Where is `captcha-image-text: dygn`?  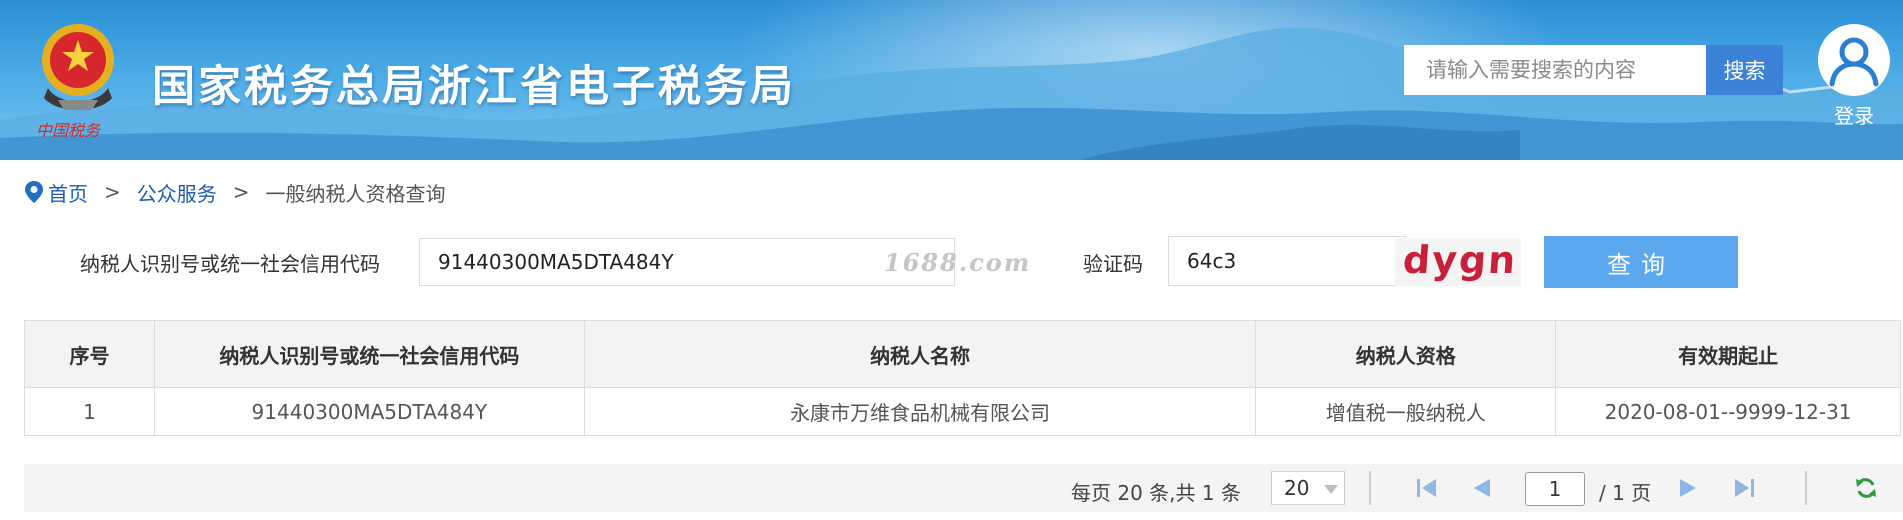
captcha-image-text: dygn is located at coordinates (1460, 260).